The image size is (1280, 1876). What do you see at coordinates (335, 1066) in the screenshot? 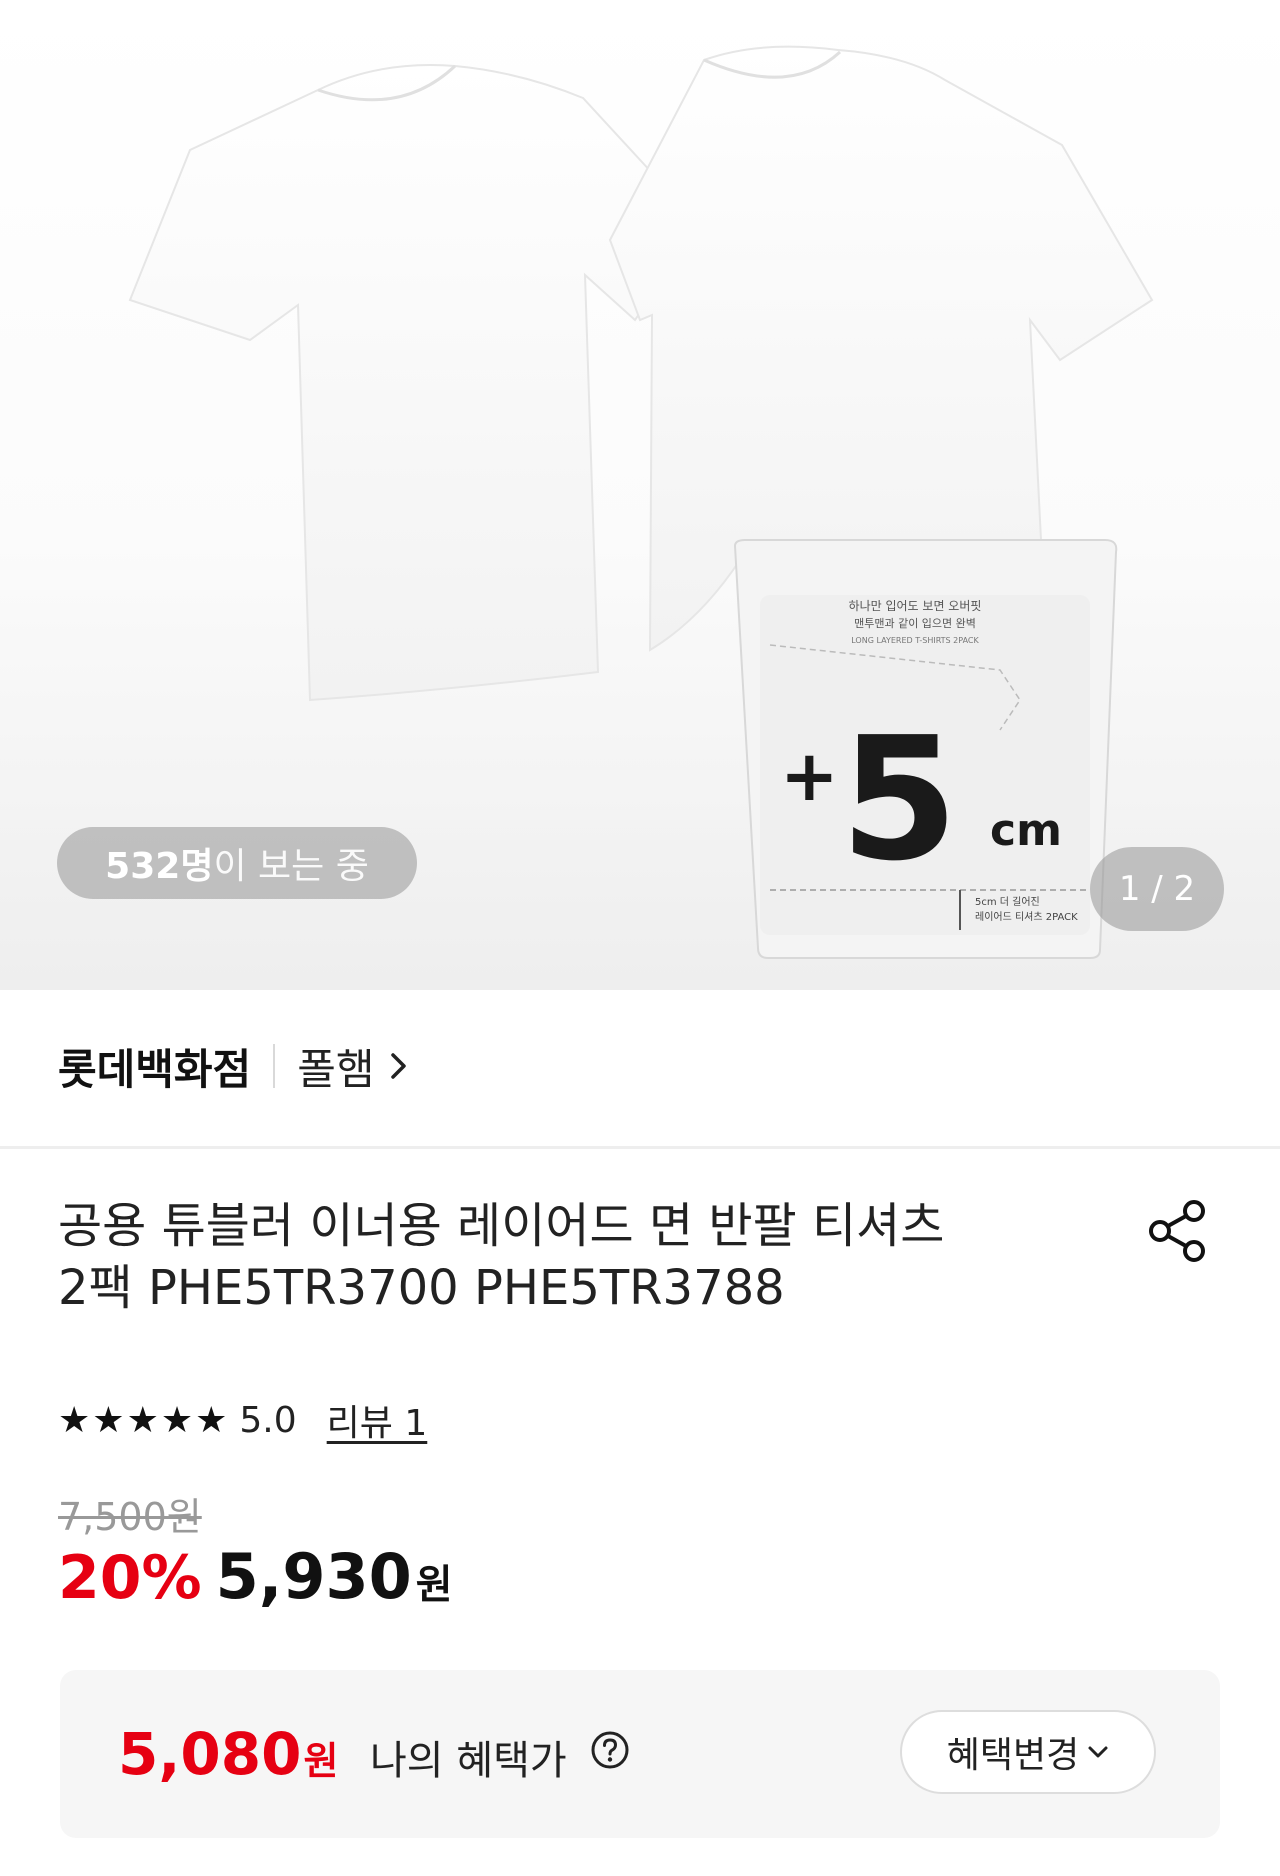
I see `brand-link: 폴햄` at bounding box center [335, 1066].